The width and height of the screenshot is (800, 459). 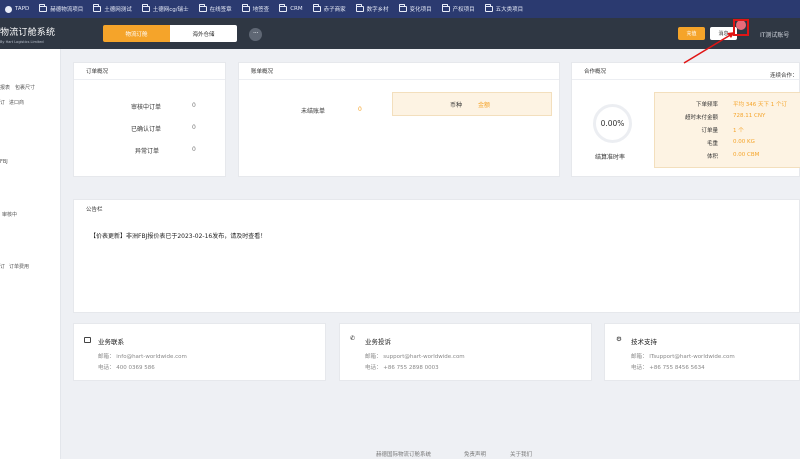 I want to click on tab-overseas-warehouse: 海外仓储, so click(x=203, y=33).